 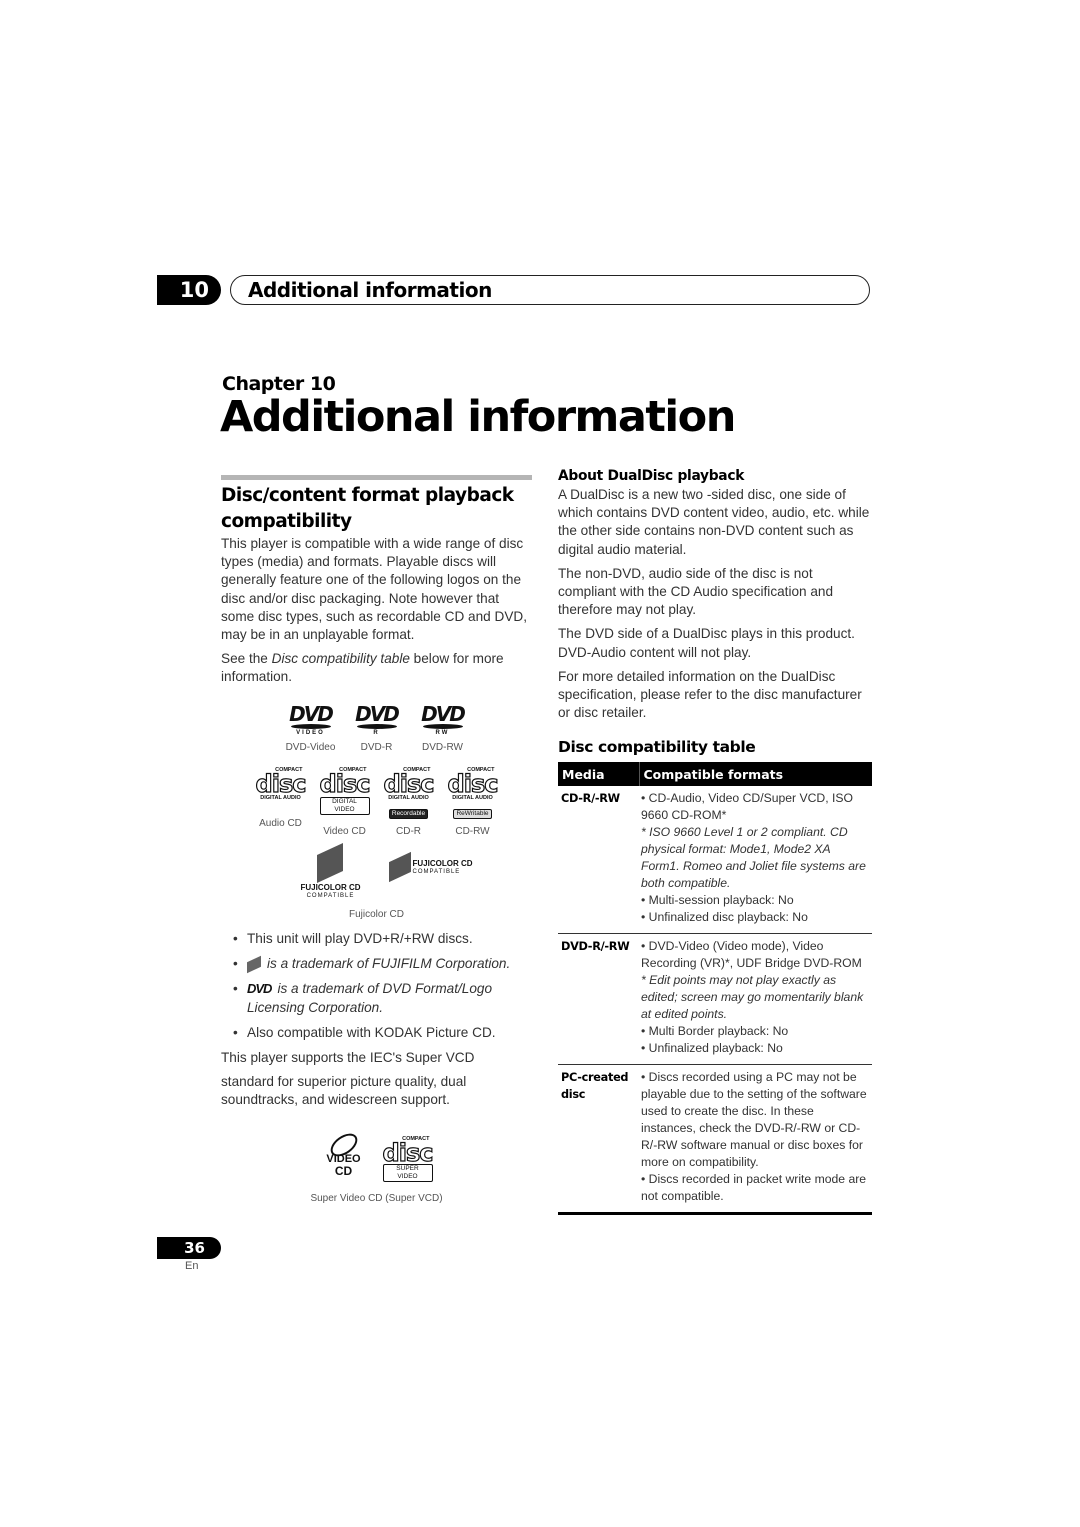 I want to click on dvd-logo-sub: VIDEO, so click(x=310, y=732).